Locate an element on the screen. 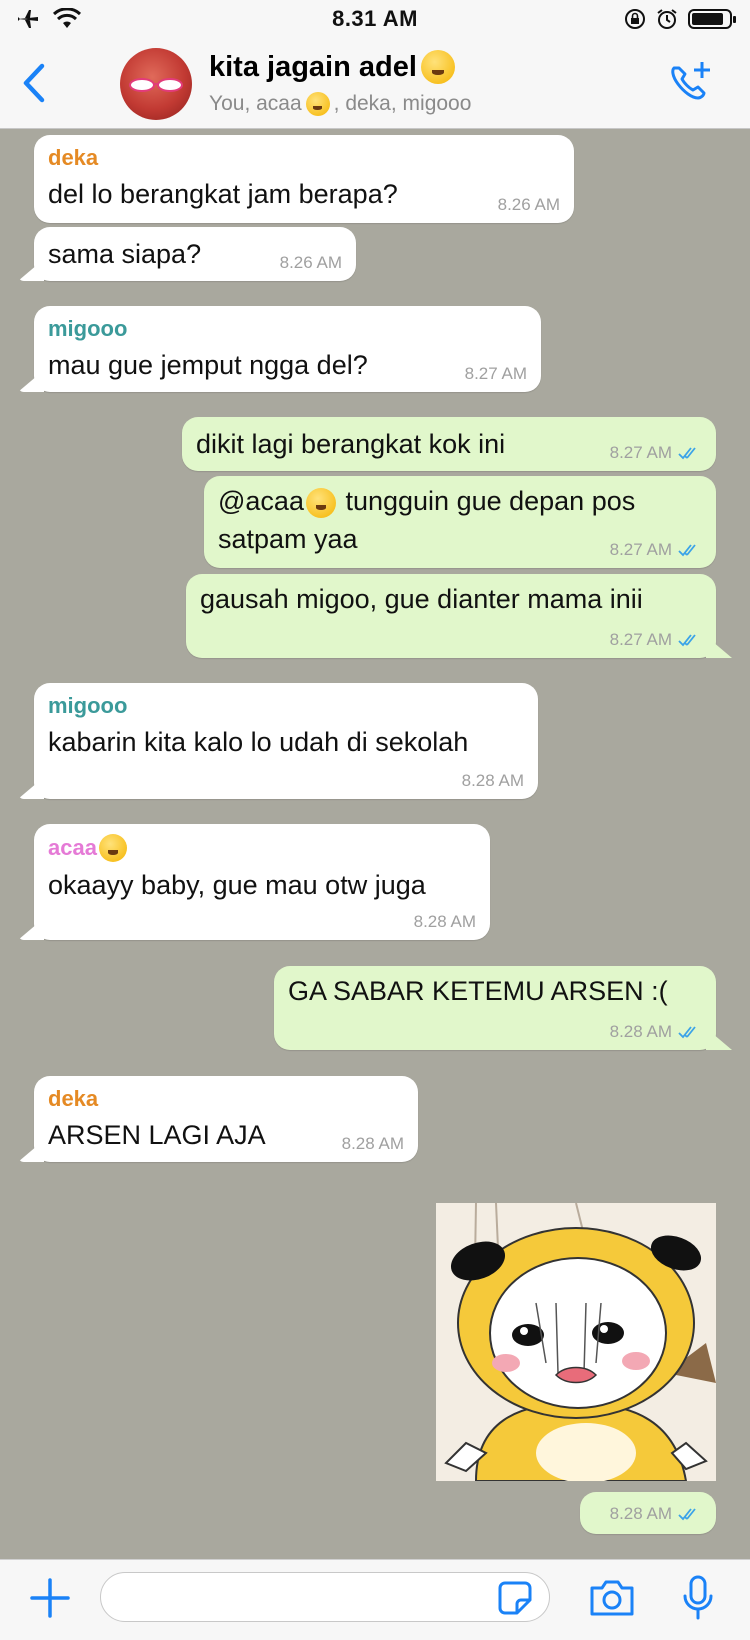 Image resolution: width=750 pixels, height=1640 pixels. rotation-lock-icon is located at coordinates (635, 19).